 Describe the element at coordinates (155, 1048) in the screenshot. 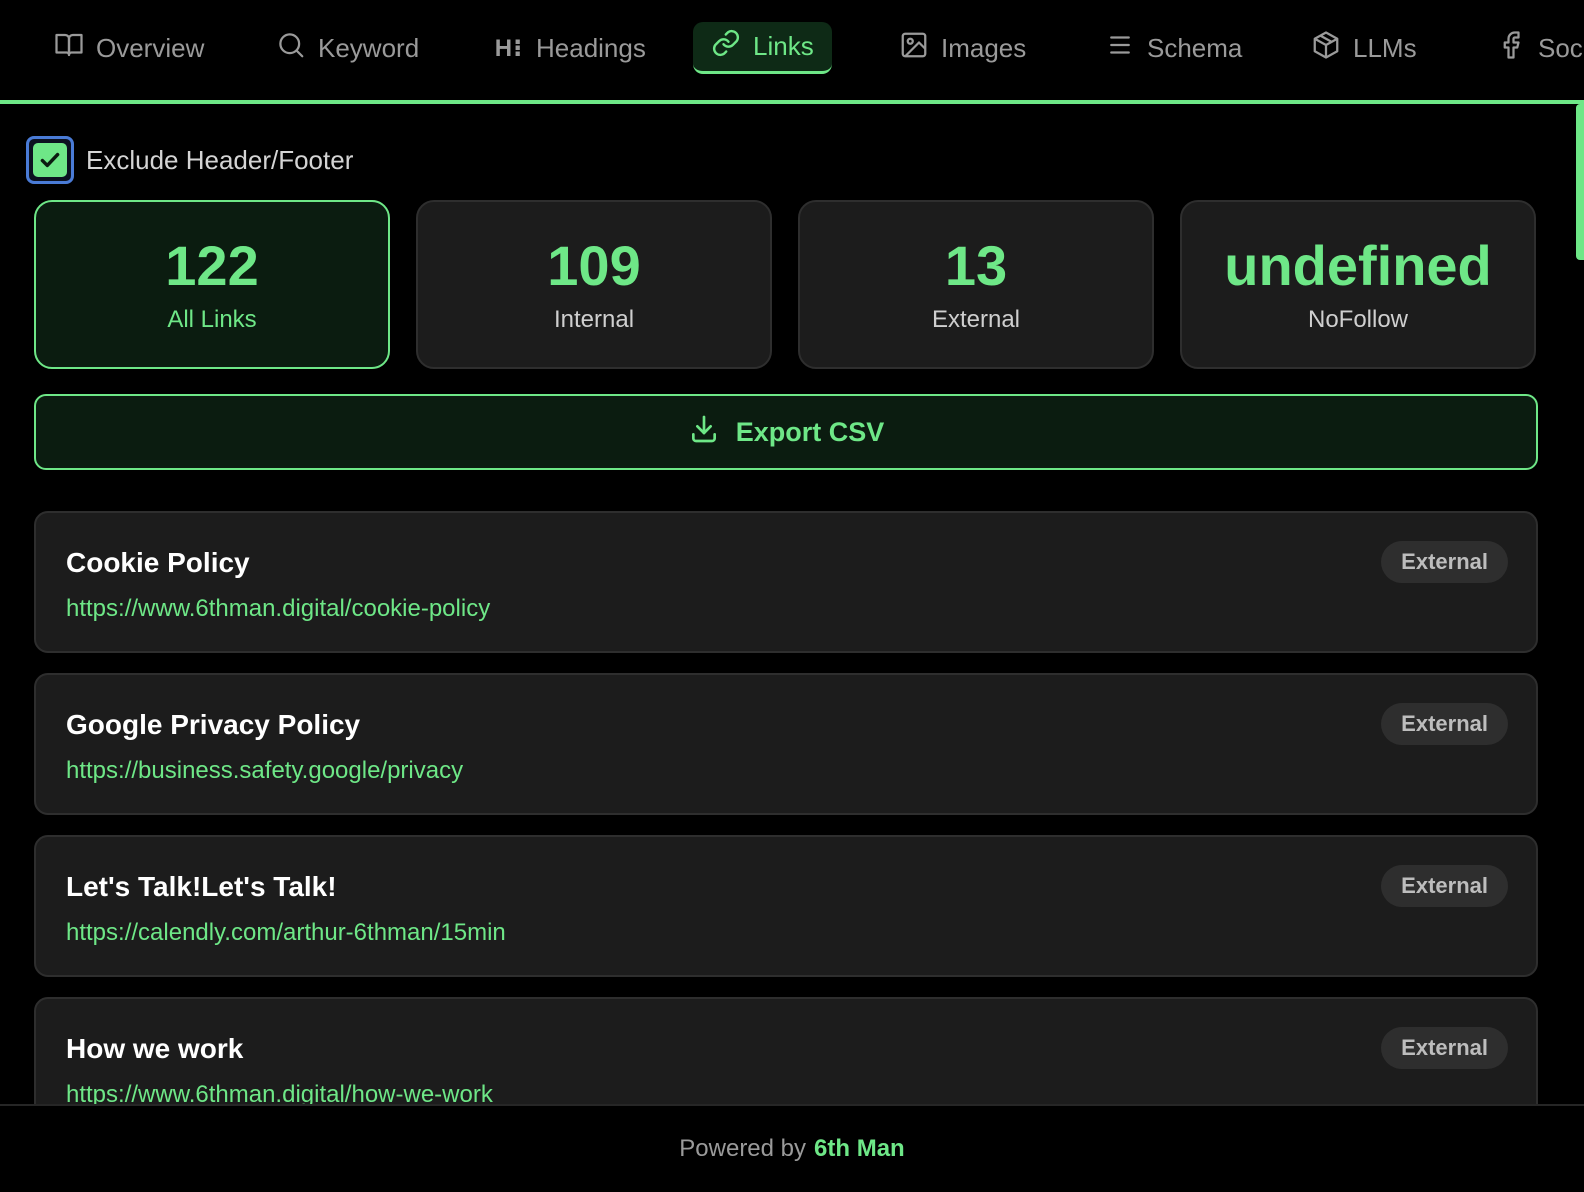

I see `link-title: How we work` at that location.